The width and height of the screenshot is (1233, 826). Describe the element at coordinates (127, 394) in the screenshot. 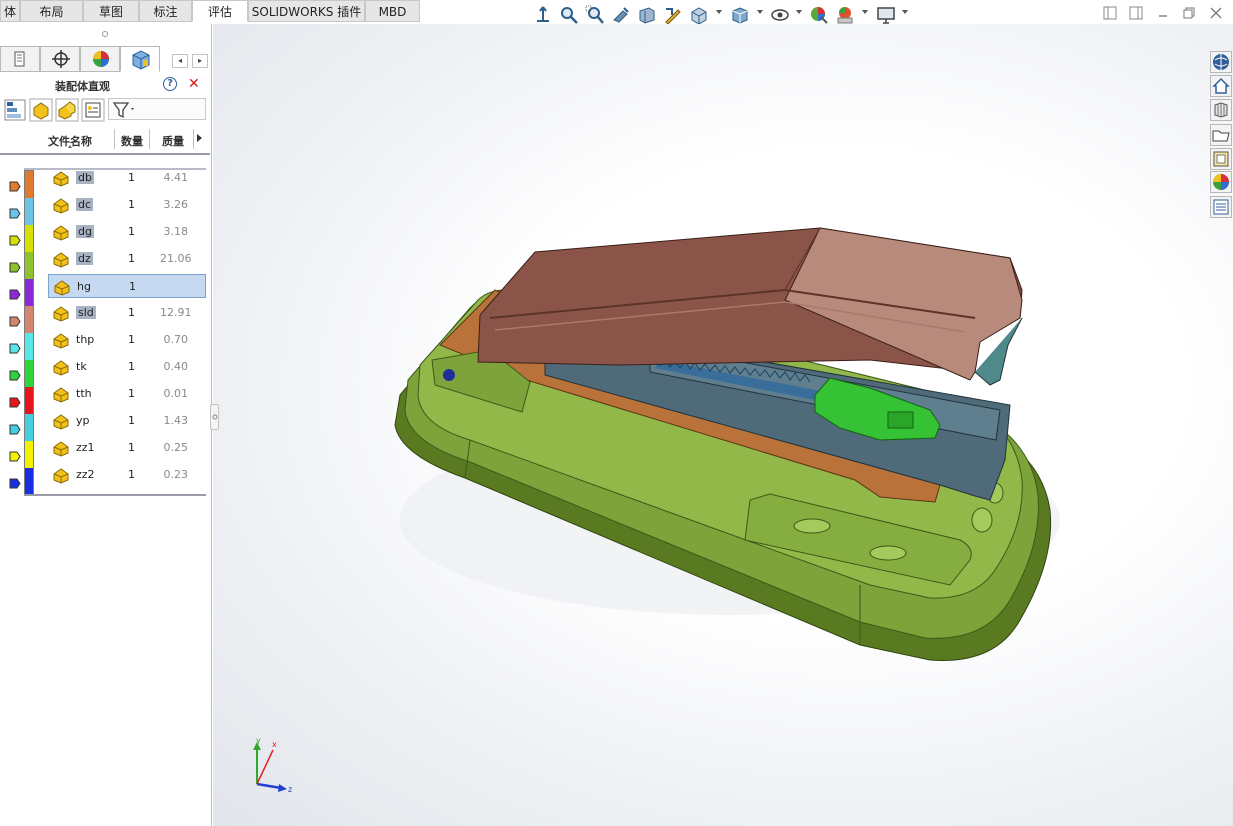

I see `list-item: tth 1 0.01` at that location.